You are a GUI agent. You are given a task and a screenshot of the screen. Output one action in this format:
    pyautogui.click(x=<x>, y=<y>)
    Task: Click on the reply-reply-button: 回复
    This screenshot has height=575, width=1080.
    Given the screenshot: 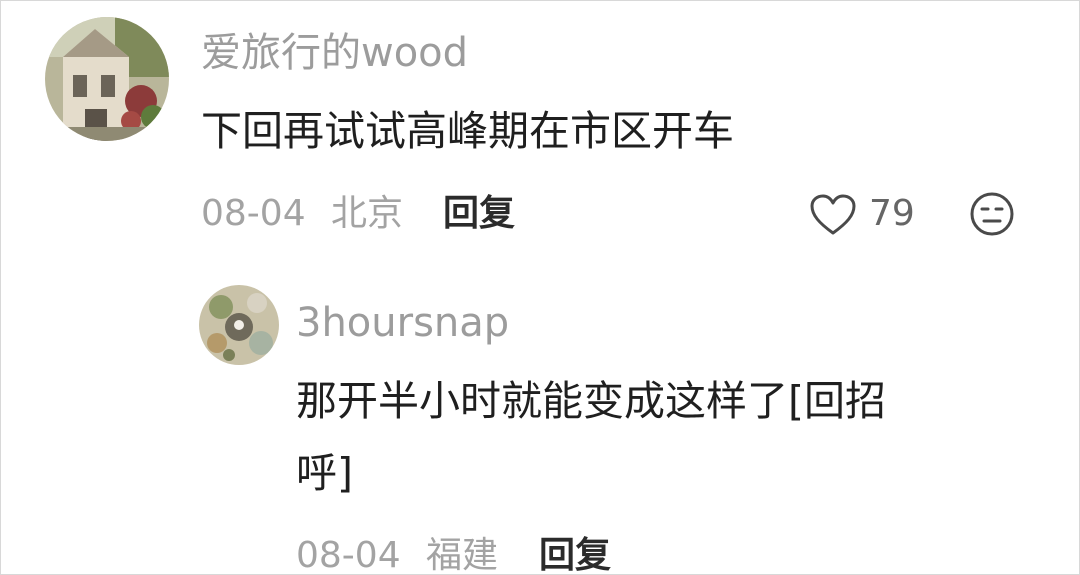 What is the action you would take?
    pyautogui.click(x=575, y=556)
    